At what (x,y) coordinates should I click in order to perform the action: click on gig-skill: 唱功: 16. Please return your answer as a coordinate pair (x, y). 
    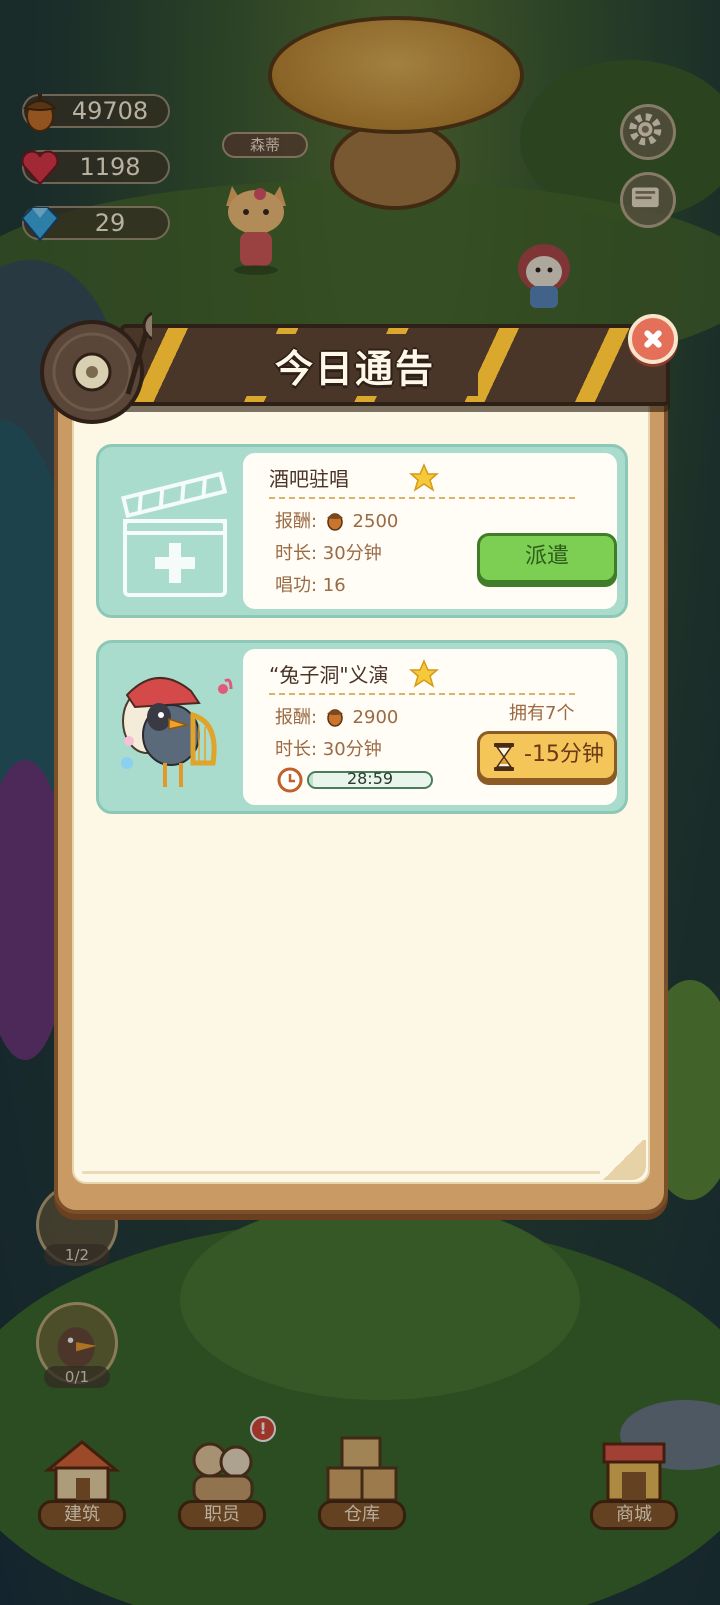
    Looking at the image, I should click on (310, 585).